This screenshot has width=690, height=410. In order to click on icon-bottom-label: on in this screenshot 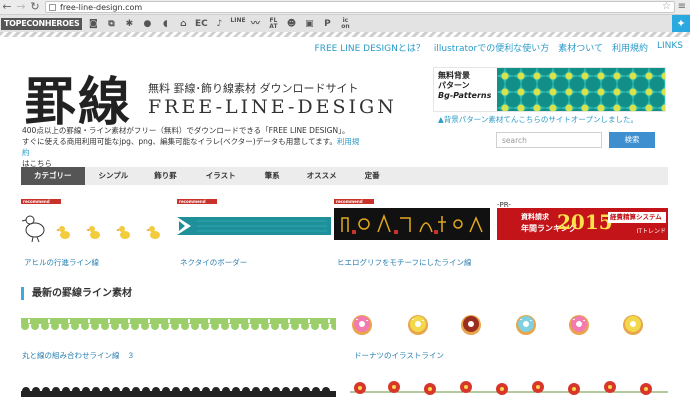, I will do `click(345, 26)`.